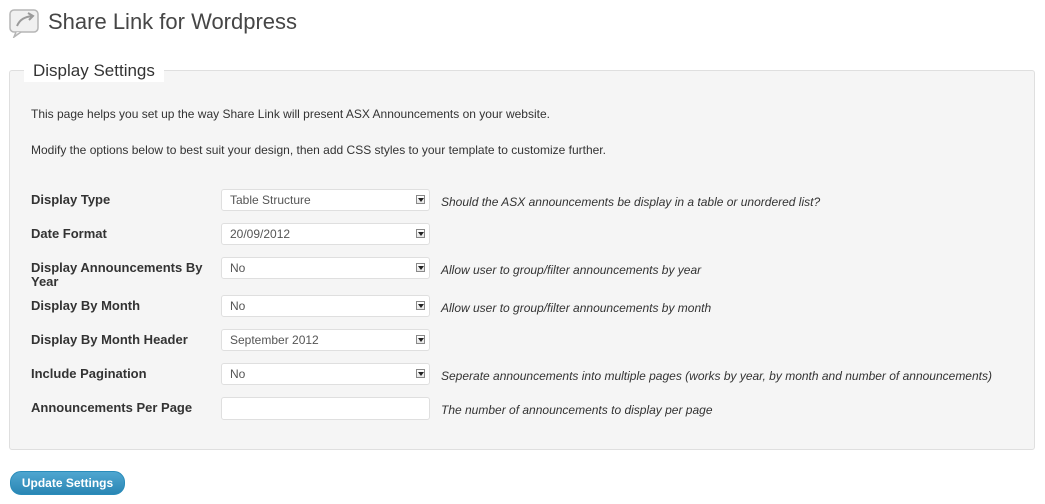 This screenshot has width=1045, height=504. Describe the element at coordinates (24, 23) in the screenshot. I see `share-link-icon` at that location.